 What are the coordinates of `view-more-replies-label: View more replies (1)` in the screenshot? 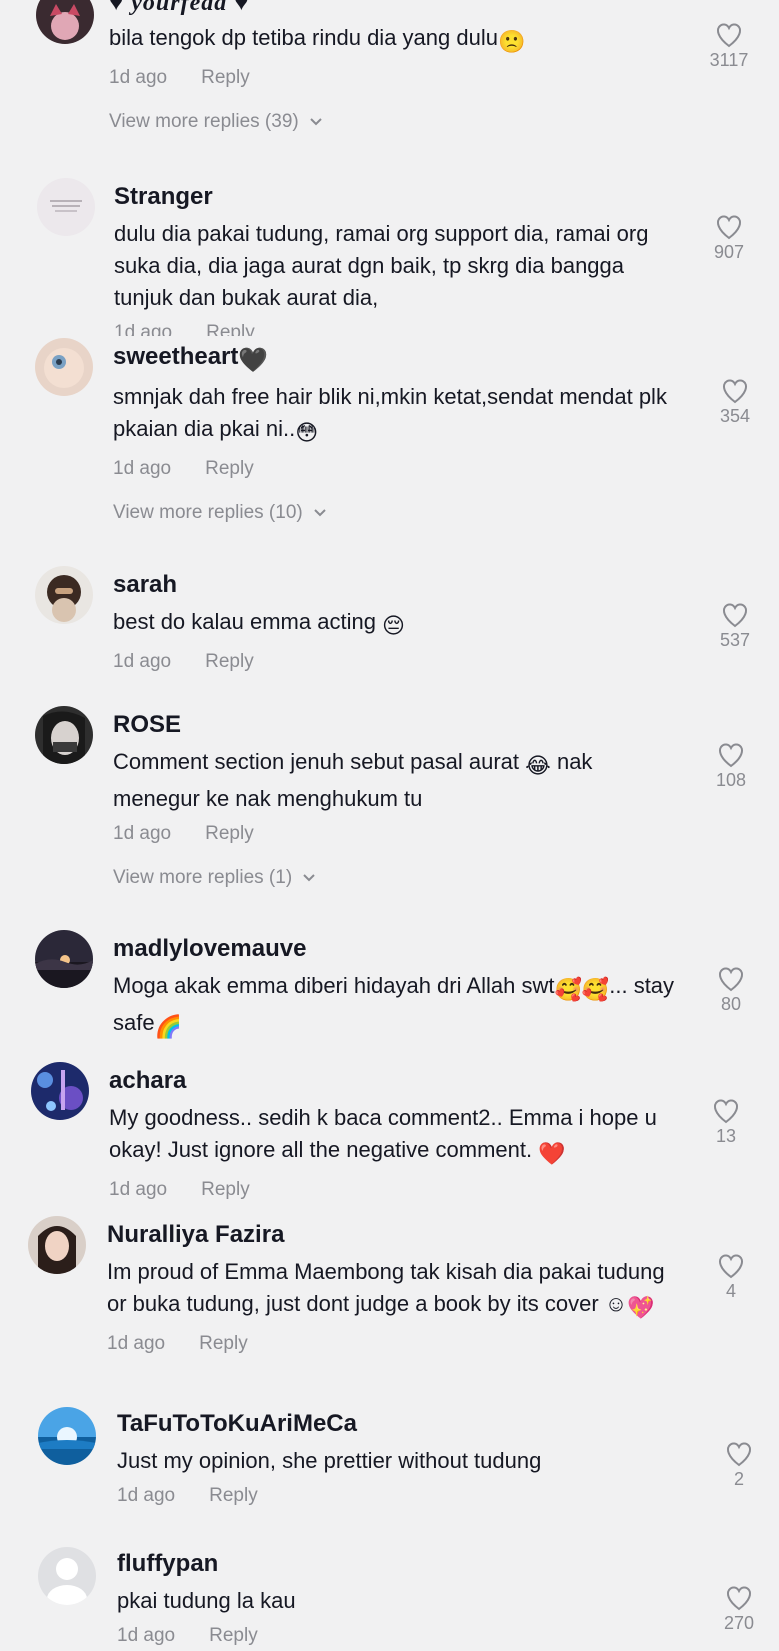 It's located at (203, 877).